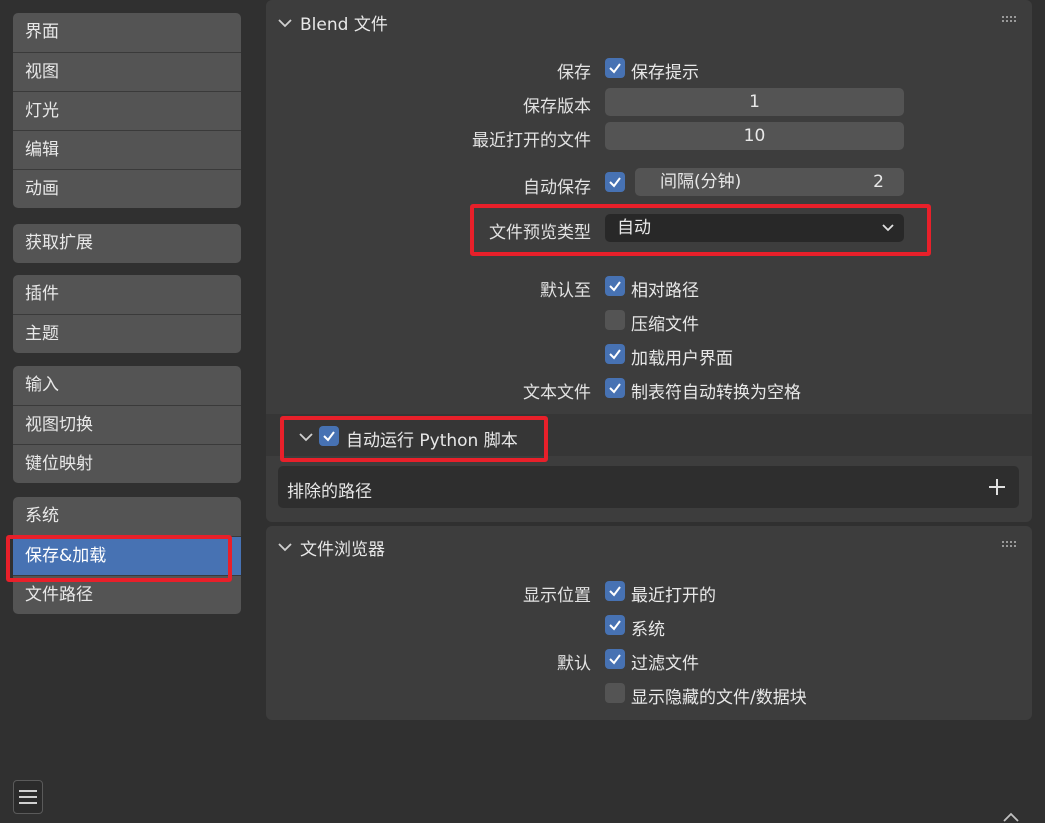 Image resolution: width=1045 pixels, height=823 pixels. I want to click on show-hidden-checkbox, so click(615, 693).